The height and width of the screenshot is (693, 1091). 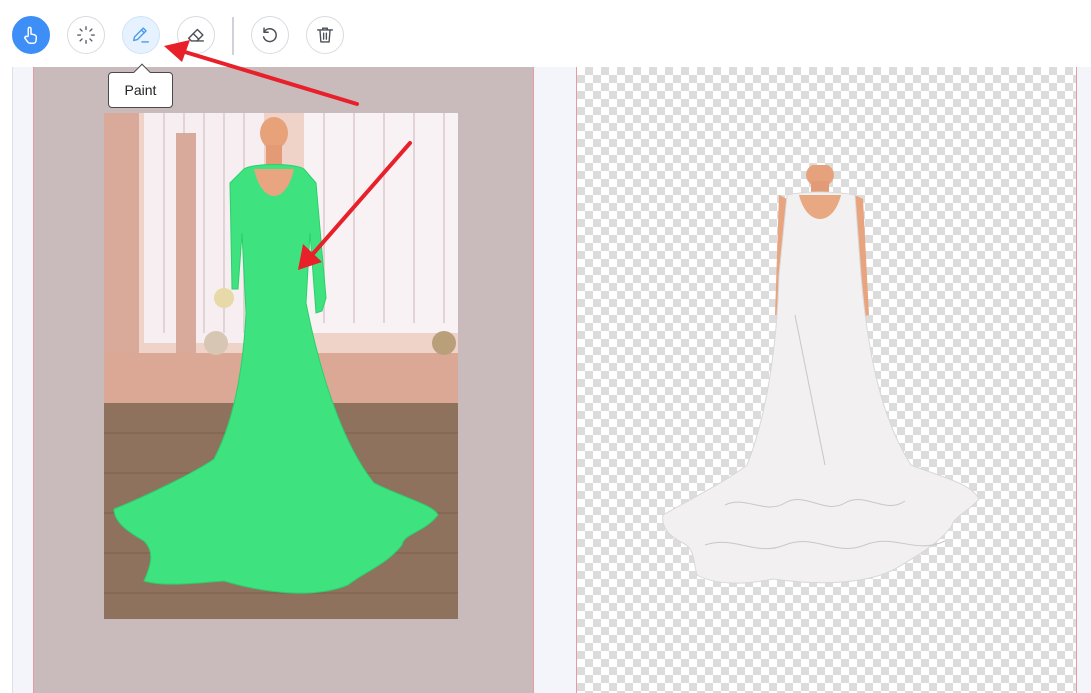 What do you see at coordinates (140, 90) in the screenshot?
I see `paint-tooltip: Paint` at bounding box center [140, 90].